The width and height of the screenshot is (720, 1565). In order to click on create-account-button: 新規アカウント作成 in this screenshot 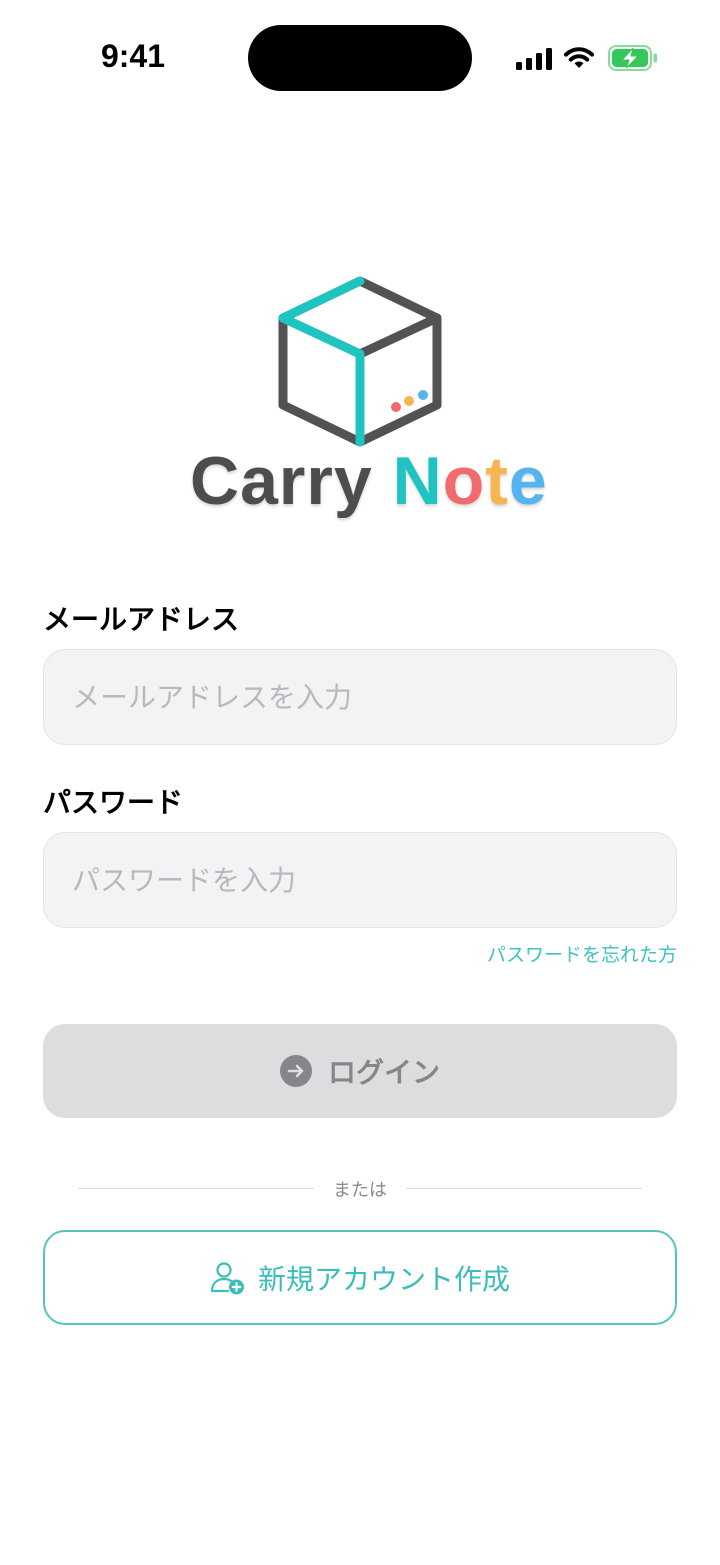, I will do `click(360, 1277)`.